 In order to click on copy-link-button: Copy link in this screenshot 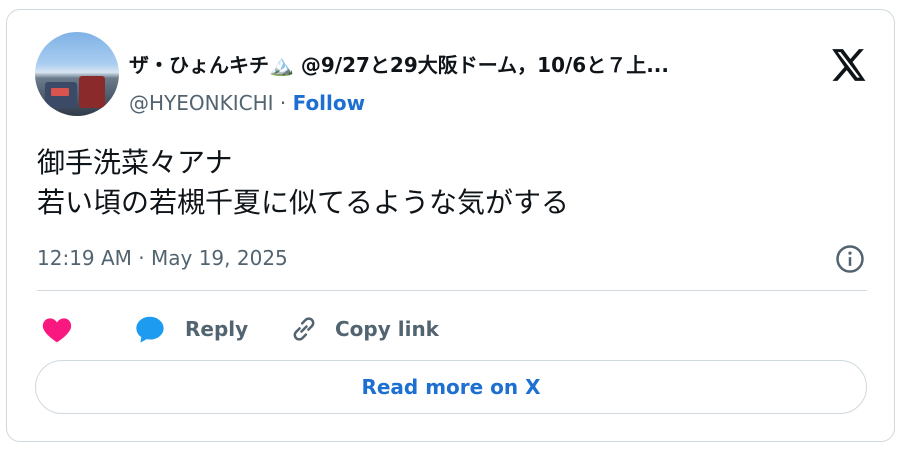, I will do `click(364, 329)`.